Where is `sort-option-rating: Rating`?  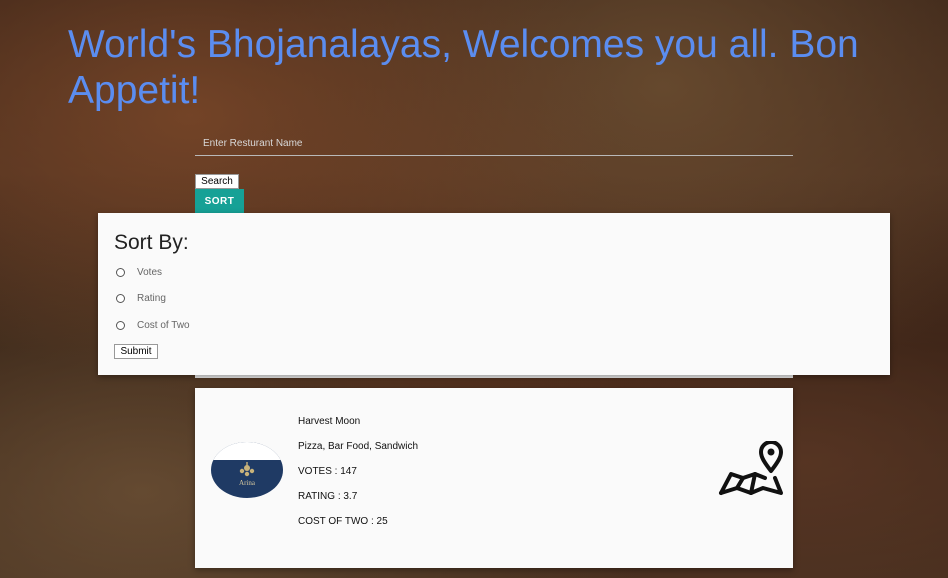
sort-option-rating: Rating is located at coordinates (141, 298).